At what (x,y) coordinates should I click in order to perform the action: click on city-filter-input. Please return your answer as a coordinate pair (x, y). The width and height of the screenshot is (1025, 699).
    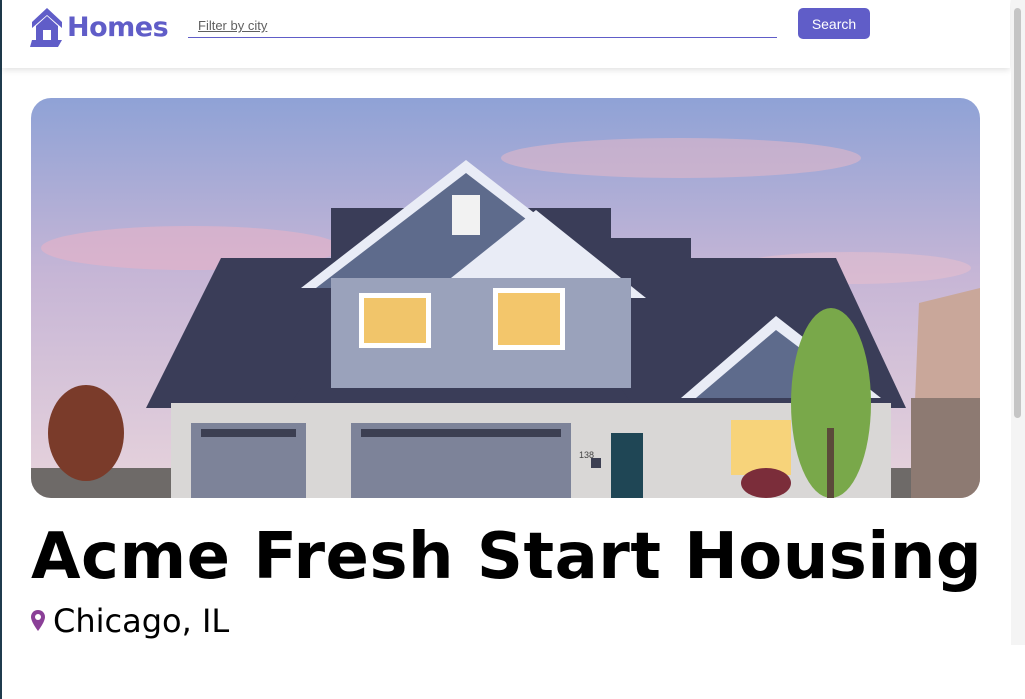
    Looking at the image, I should click on (482, 26).